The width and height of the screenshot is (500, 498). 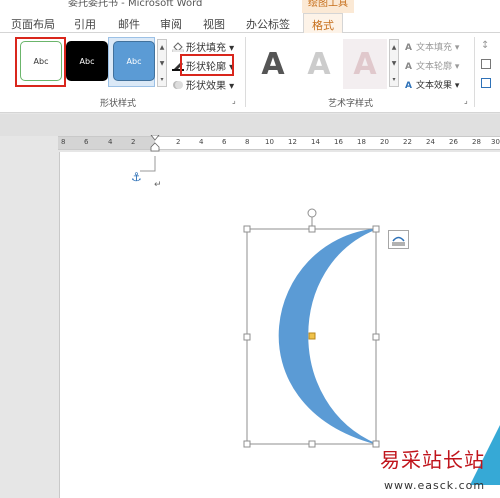 I want to click on tab-review: 审阅, so click(x=171, y=24).